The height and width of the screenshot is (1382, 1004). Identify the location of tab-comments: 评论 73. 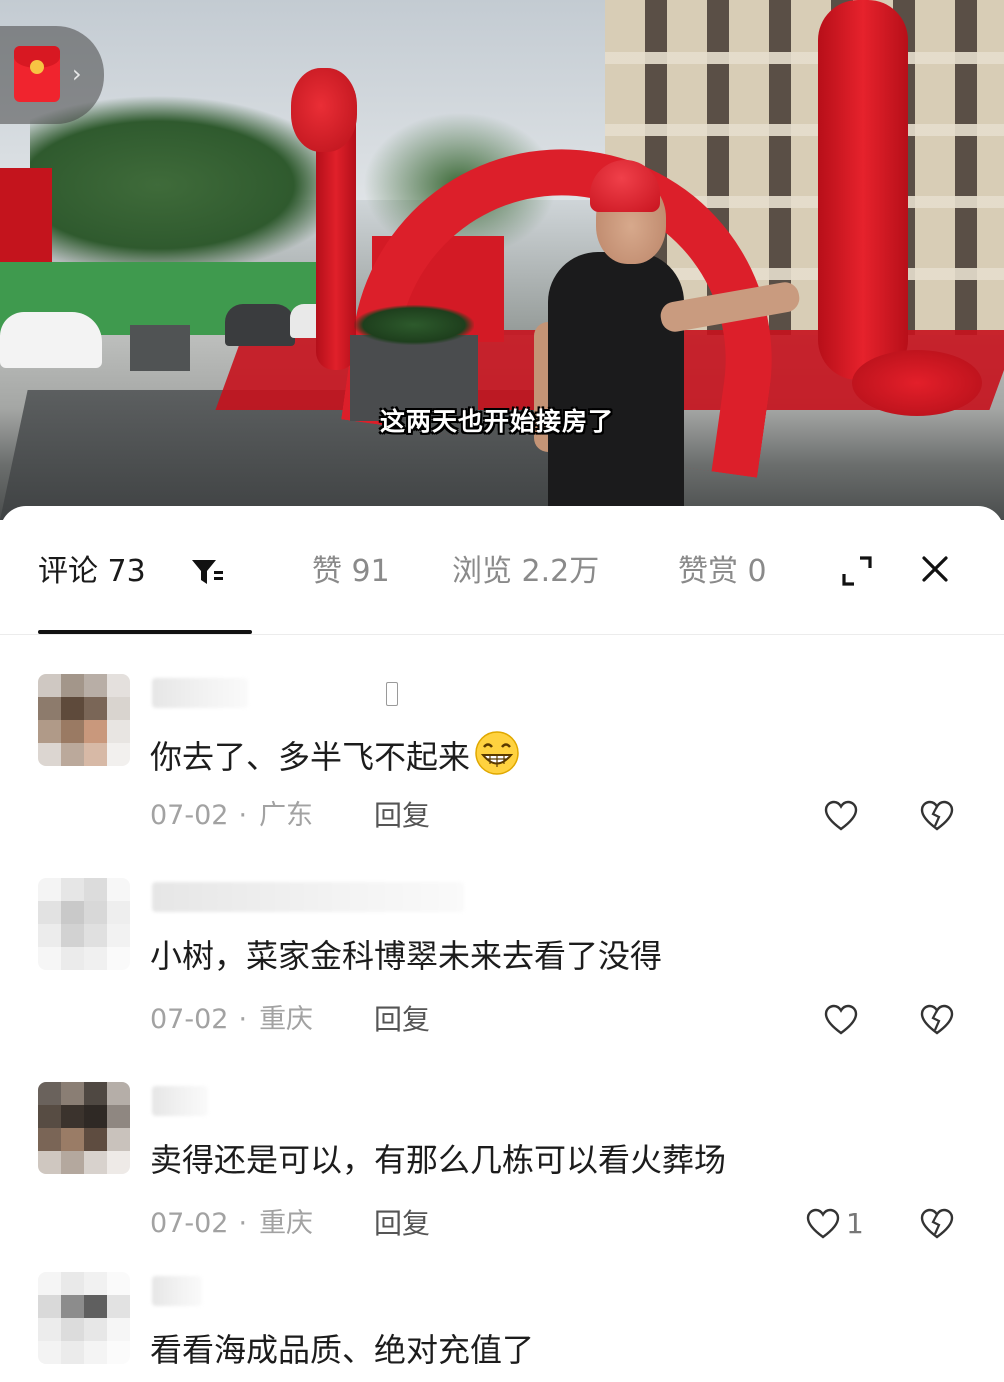
(92, 572).